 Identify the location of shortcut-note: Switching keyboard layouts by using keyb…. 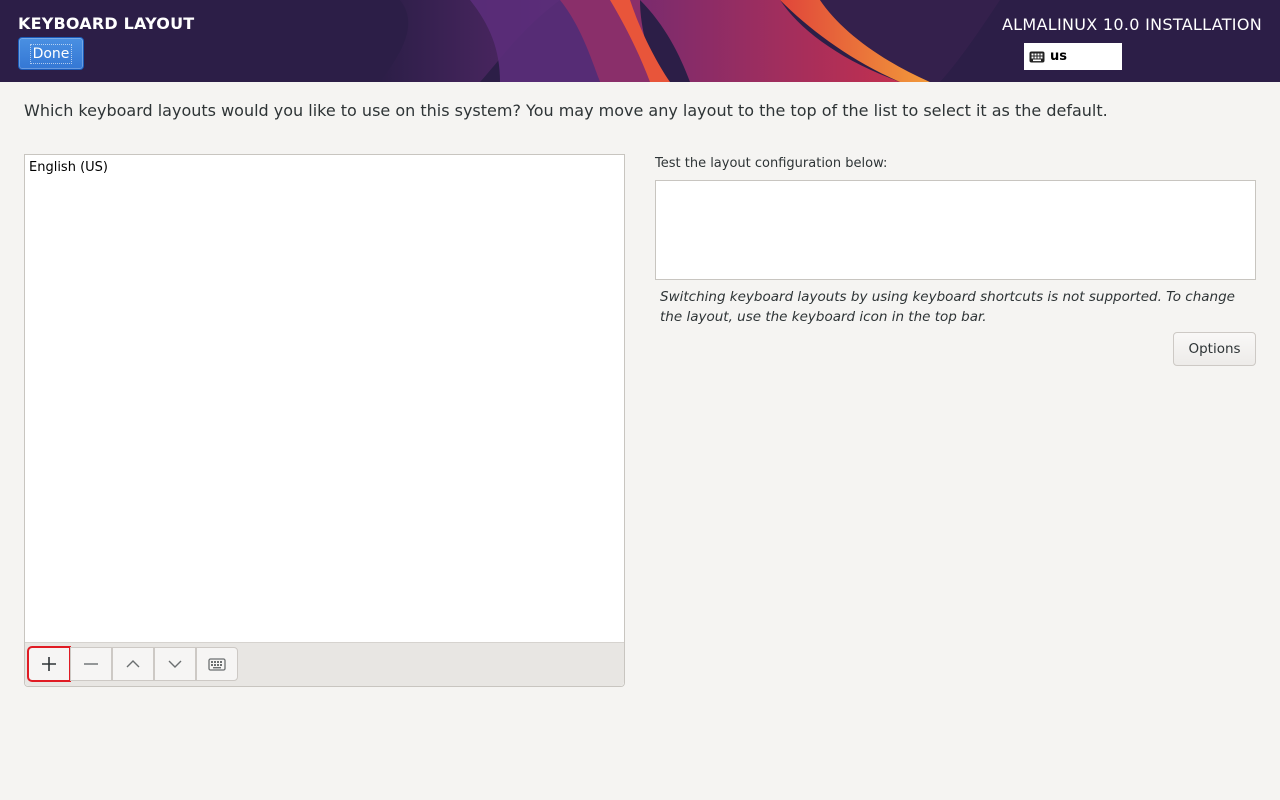
(947, 307).